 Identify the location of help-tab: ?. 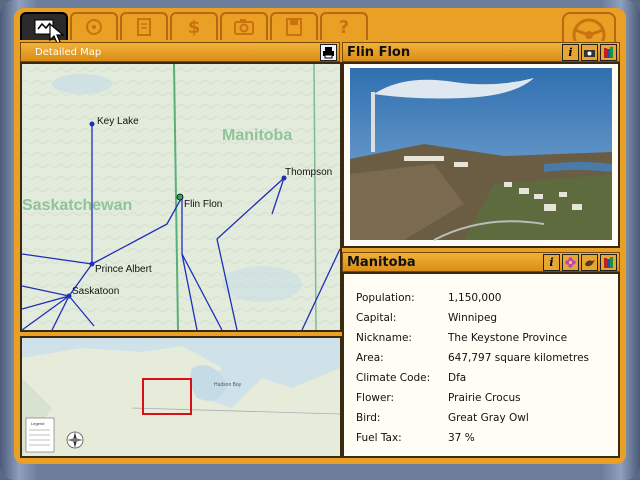
(344, 26).